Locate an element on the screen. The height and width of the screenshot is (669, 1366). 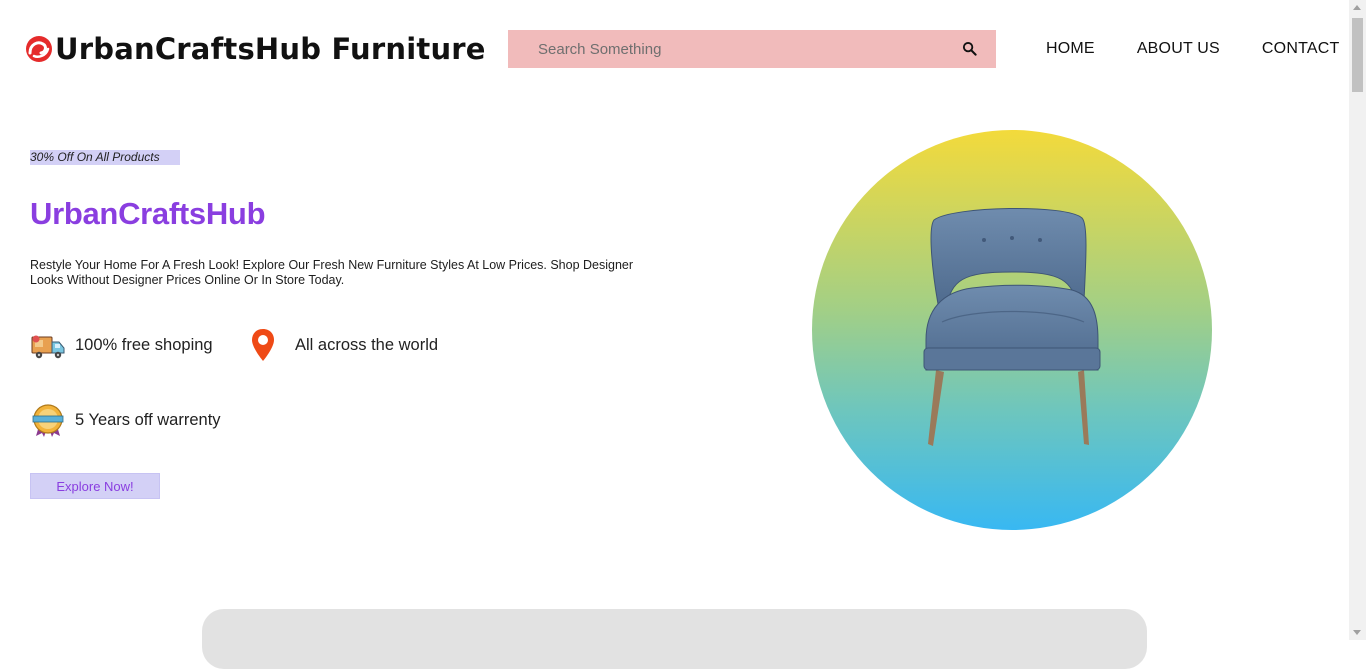
search-bar is located at coordinates (752, 49).